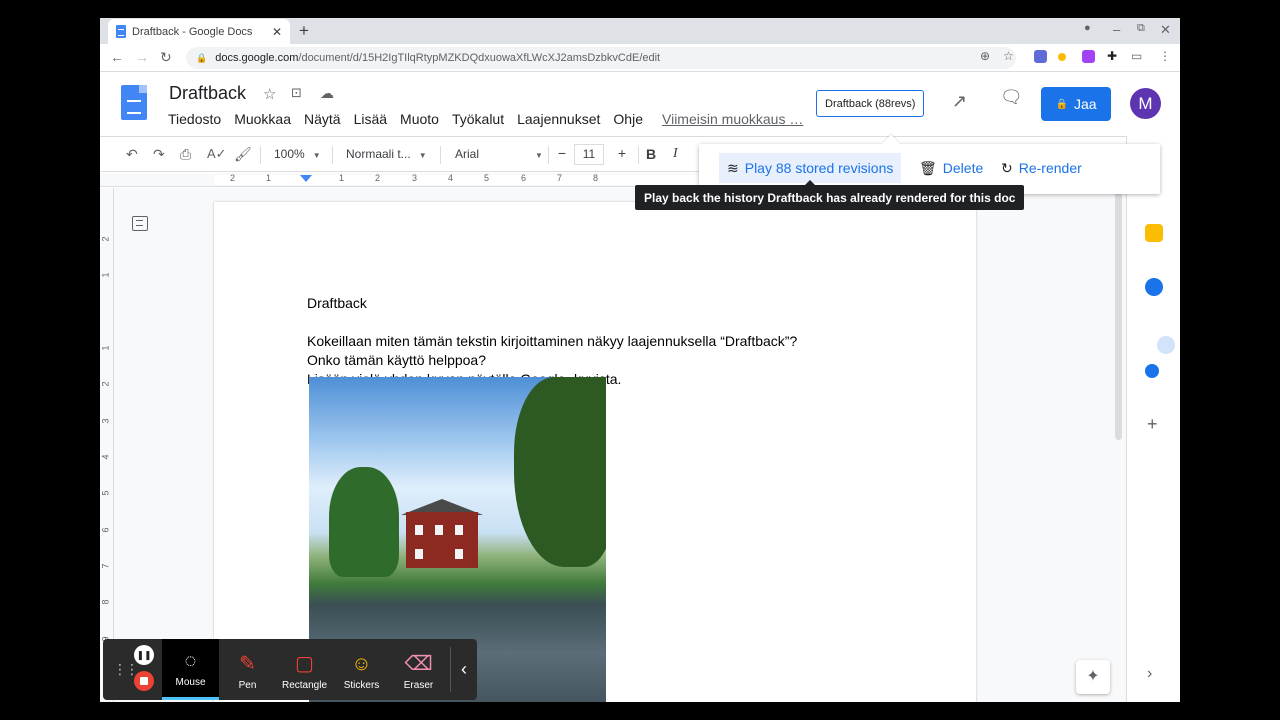  Describe the element at coordinates (1011, 97) in the screenshot. I see `comments-icon: 🗨` at that location.